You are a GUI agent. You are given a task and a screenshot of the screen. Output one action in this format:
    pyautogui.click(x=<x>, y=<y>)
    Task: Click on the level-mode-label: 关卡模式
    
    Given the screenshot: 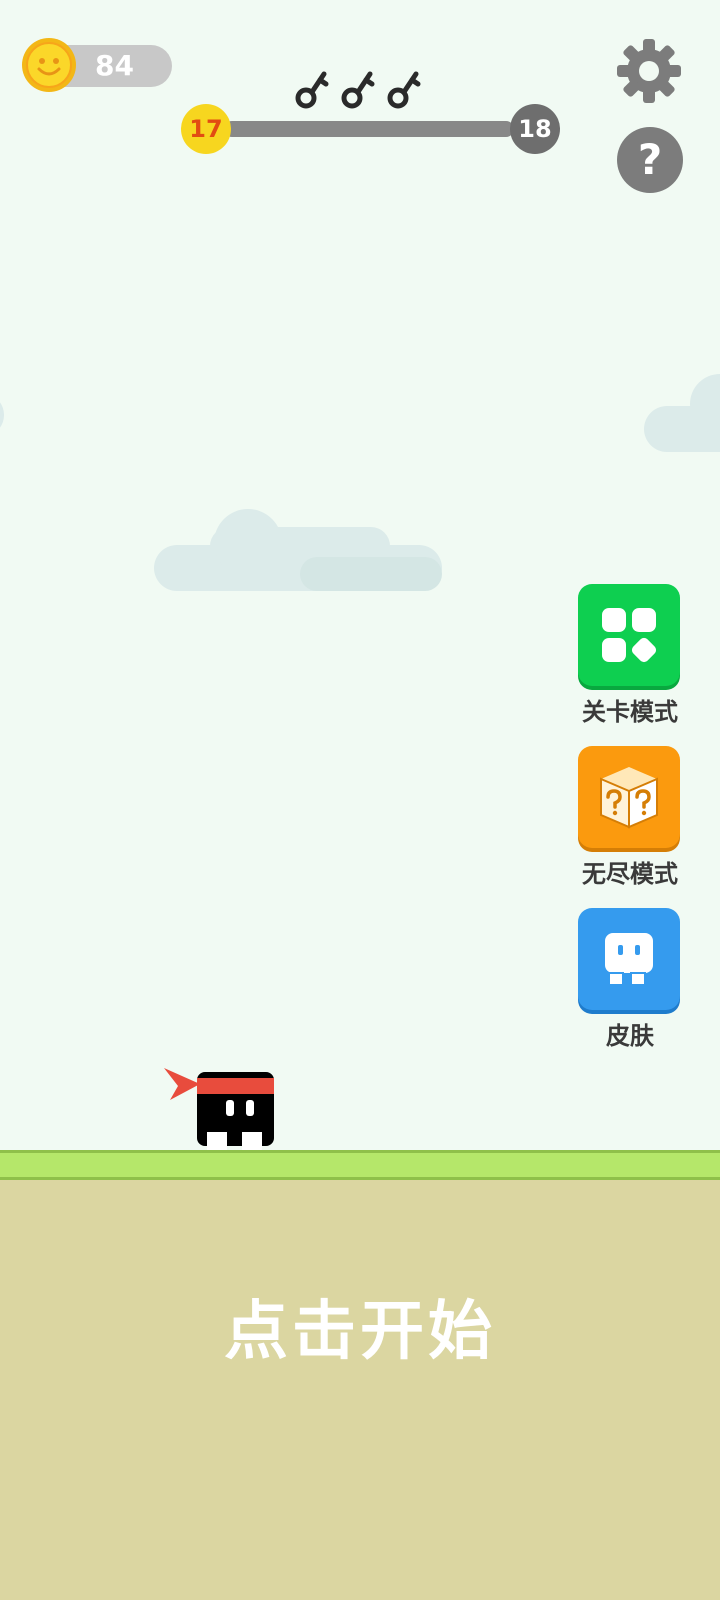 What is the action you would take?
    pyautogui.click(x=630, y=712)
    